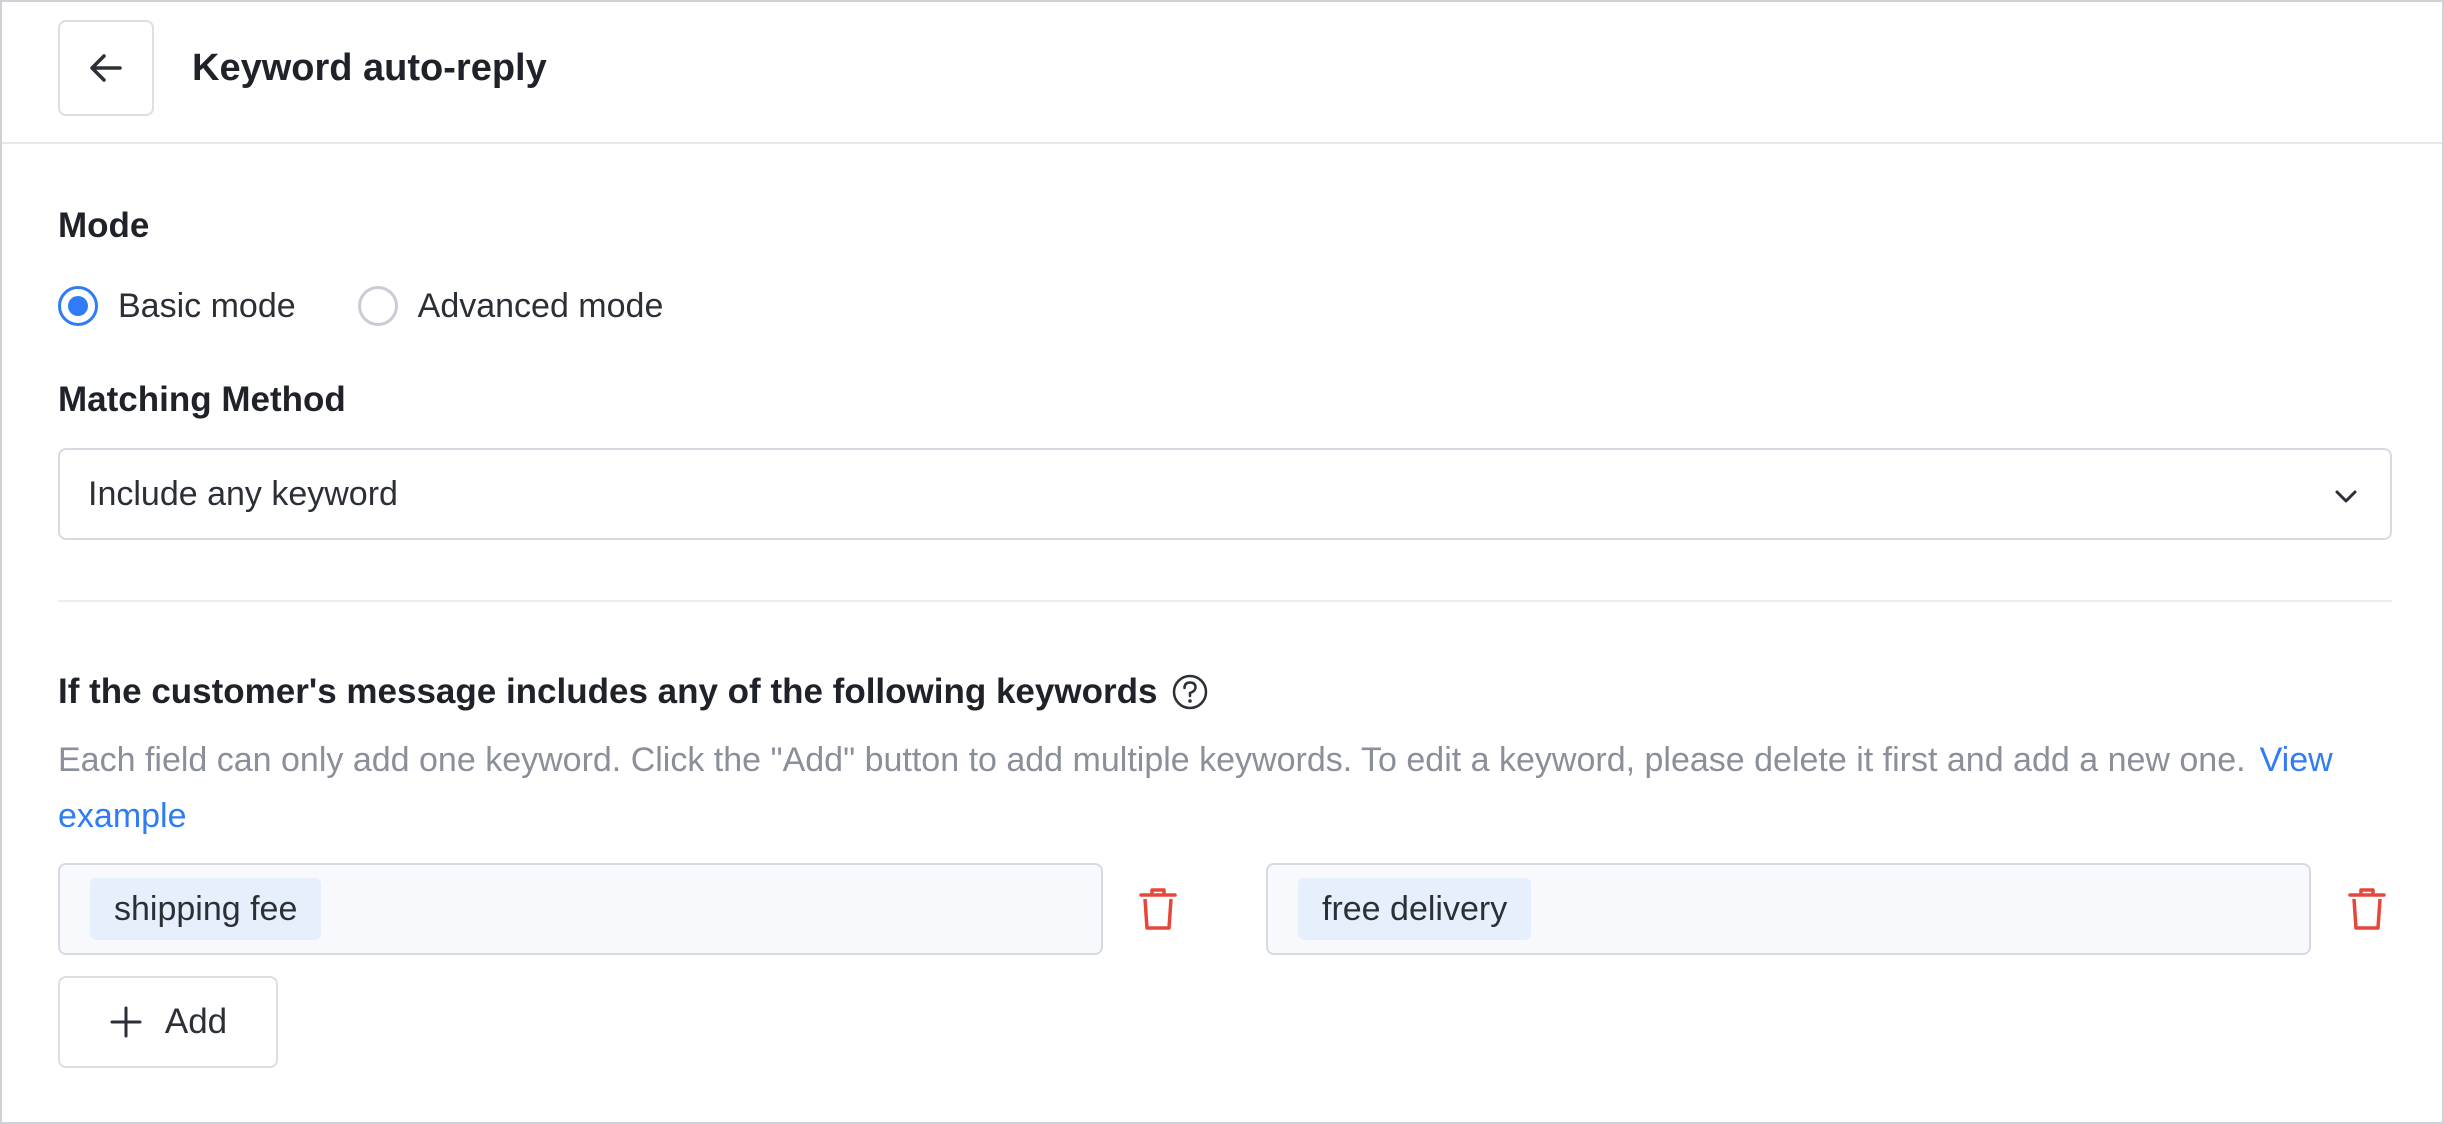 This screenshot has height=1124, width=2444. I want to click on arrow-left-icon, so click(106, 68).